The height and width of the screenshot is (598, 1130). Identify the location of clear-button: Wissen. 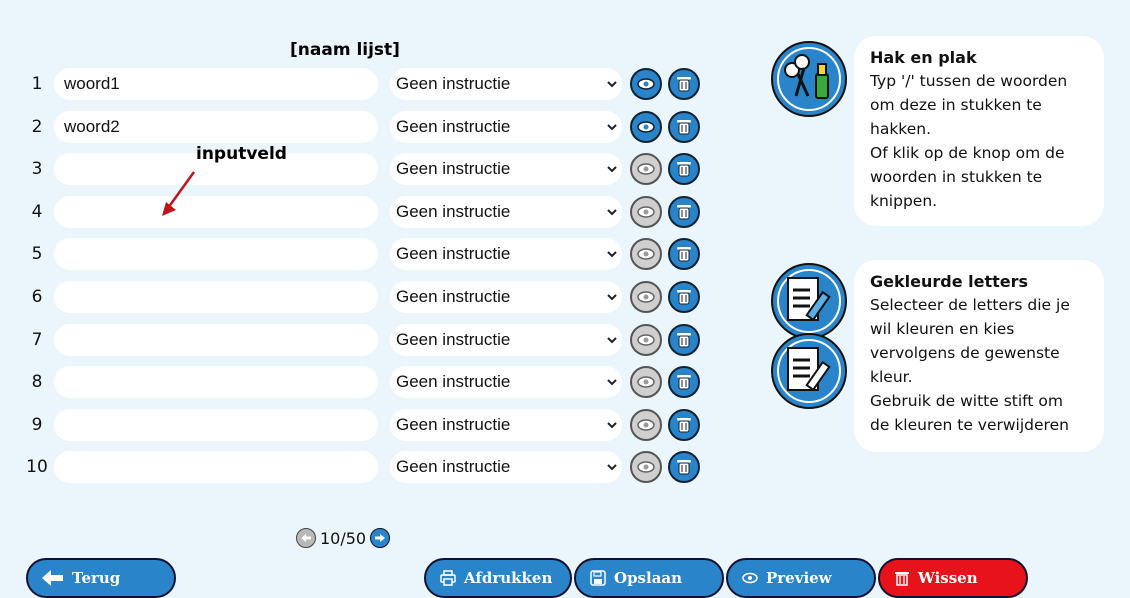
(953, 578).